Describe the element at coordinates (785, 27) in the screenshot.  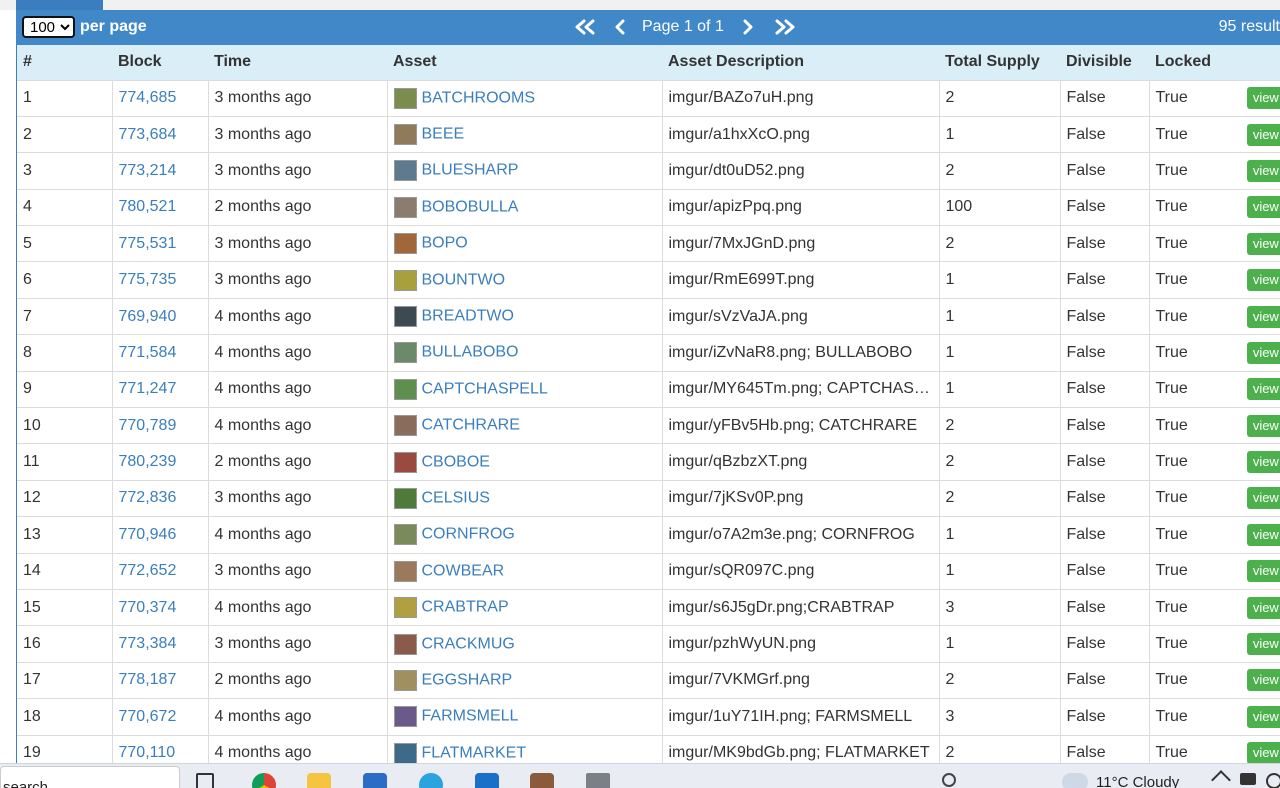
I see `last-page-button` at that location.